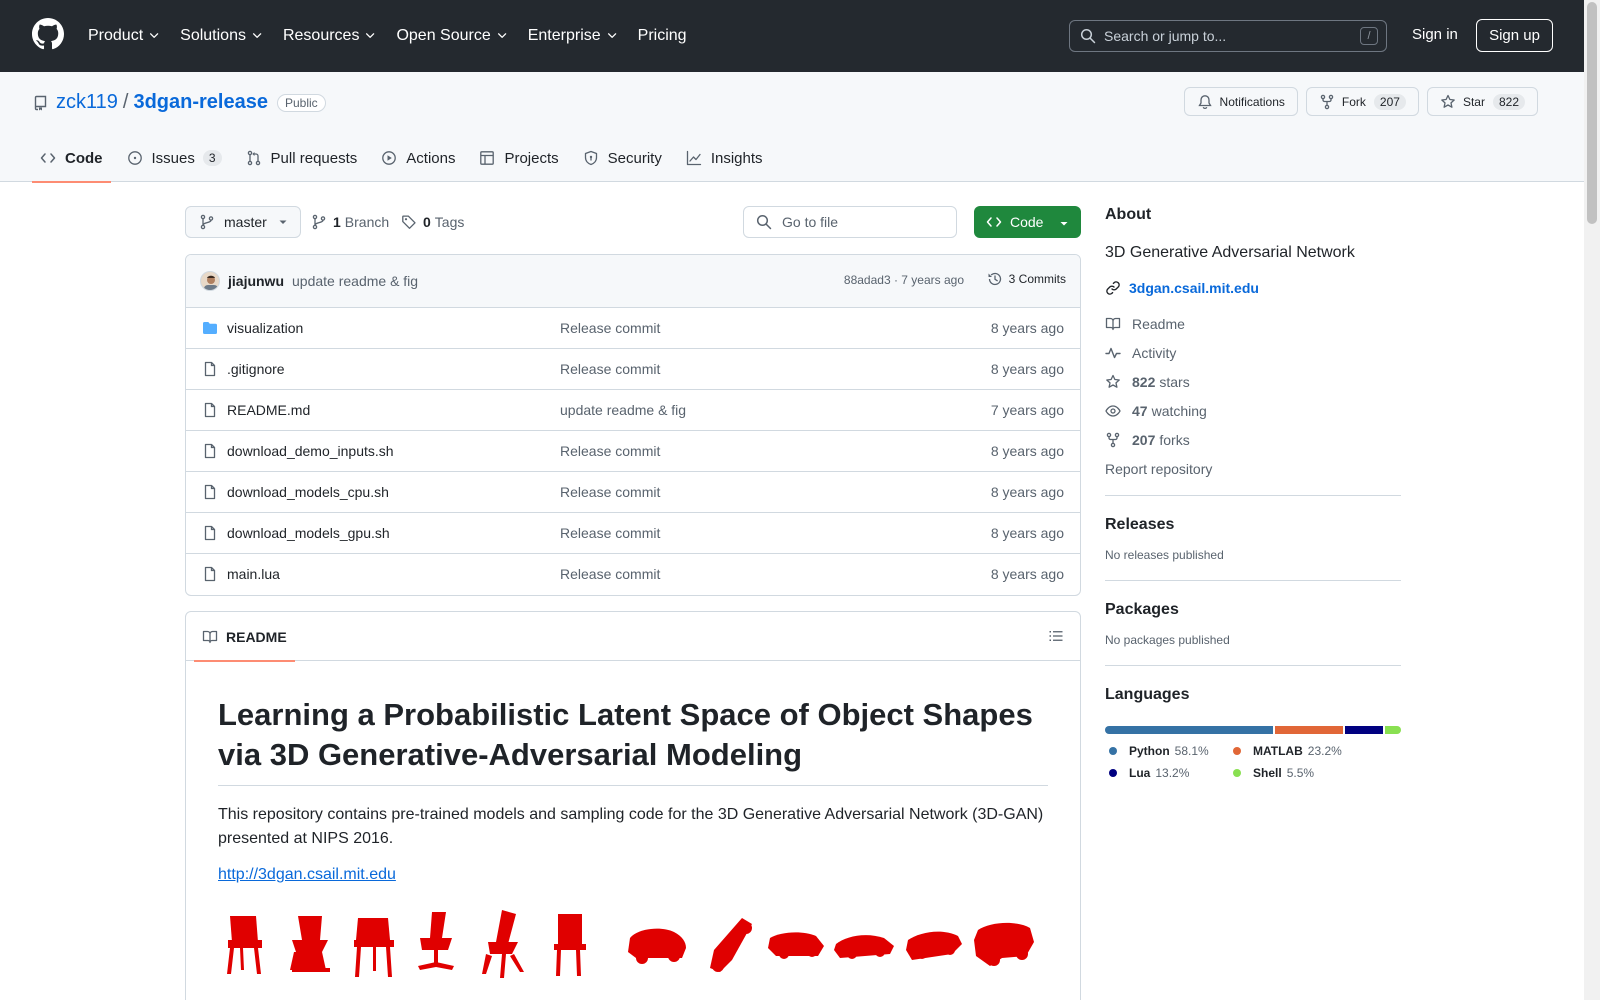  I want to click on go-to-file-input: Go to file, so click(850, 222).